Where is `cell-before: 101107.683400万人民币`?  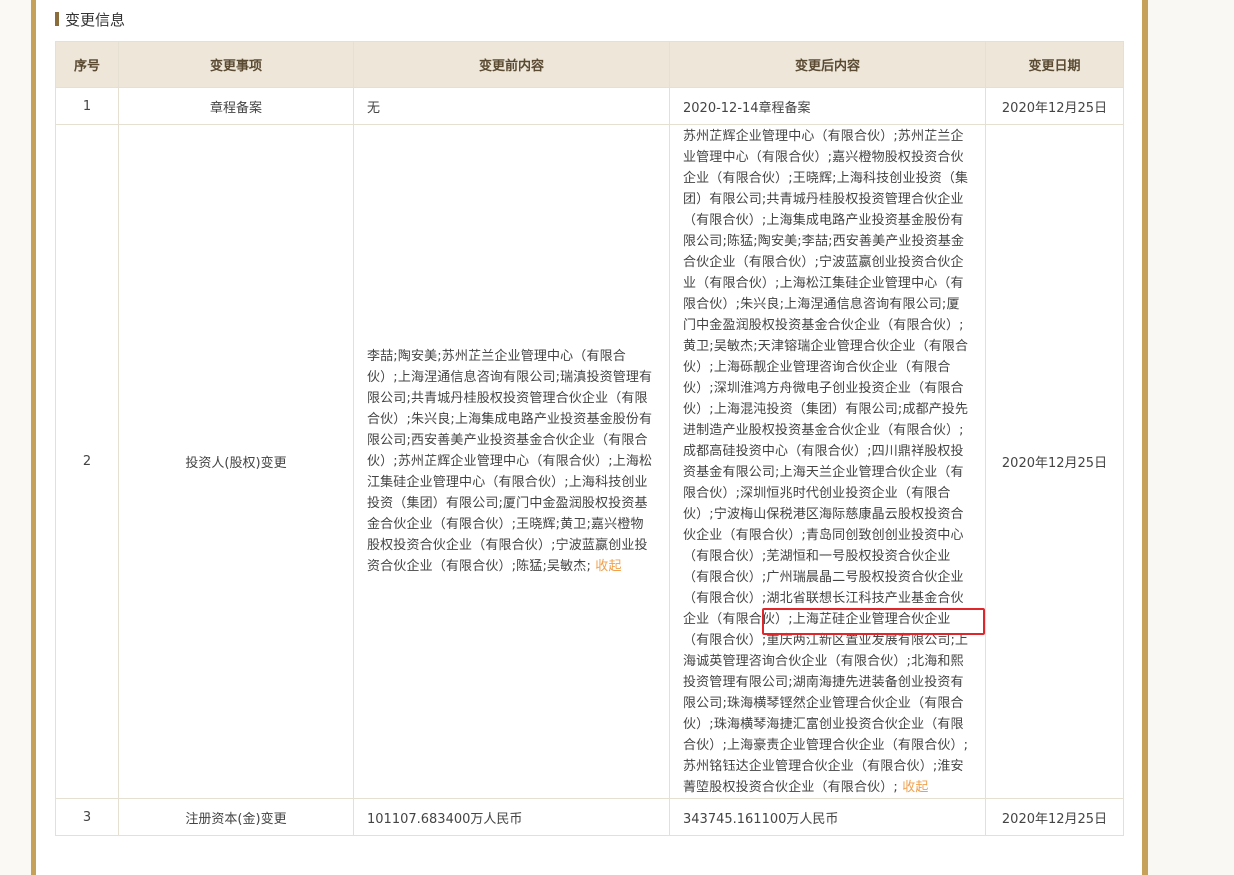
cell-before: 101107.683400万人民币 is located at coordinates (511, 817).